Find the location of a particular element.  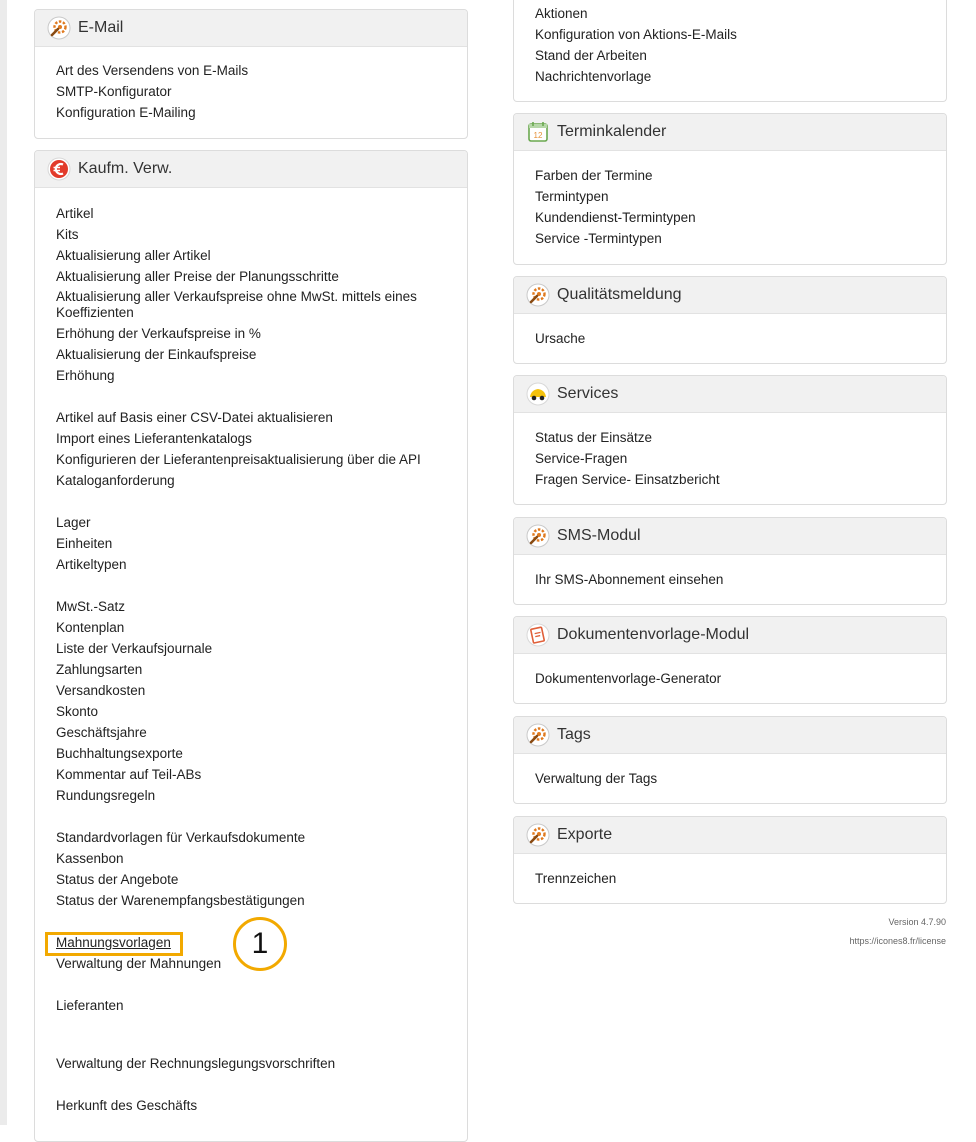

panel-qualitaet-header: Qualitätsmeldung is located at coordinates (730, 295).